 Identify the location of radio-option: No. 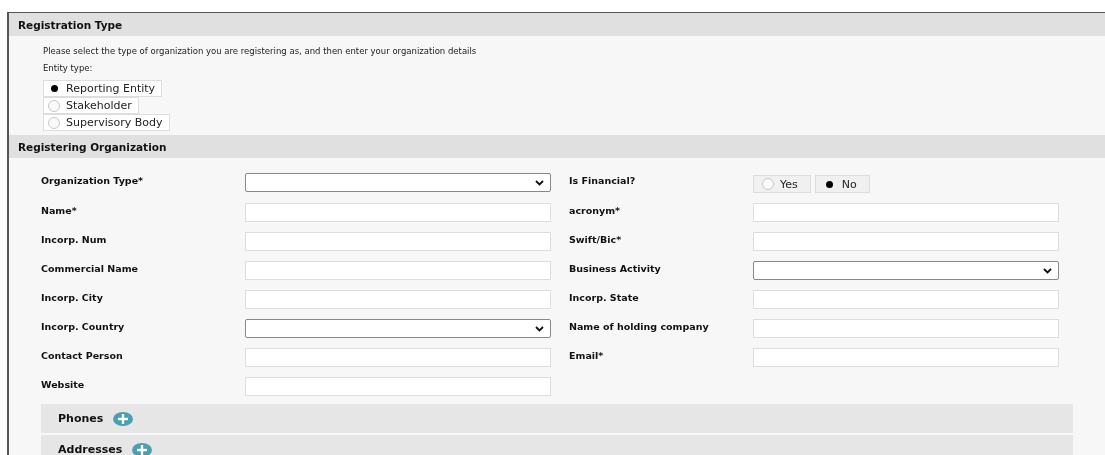
(842, 184).